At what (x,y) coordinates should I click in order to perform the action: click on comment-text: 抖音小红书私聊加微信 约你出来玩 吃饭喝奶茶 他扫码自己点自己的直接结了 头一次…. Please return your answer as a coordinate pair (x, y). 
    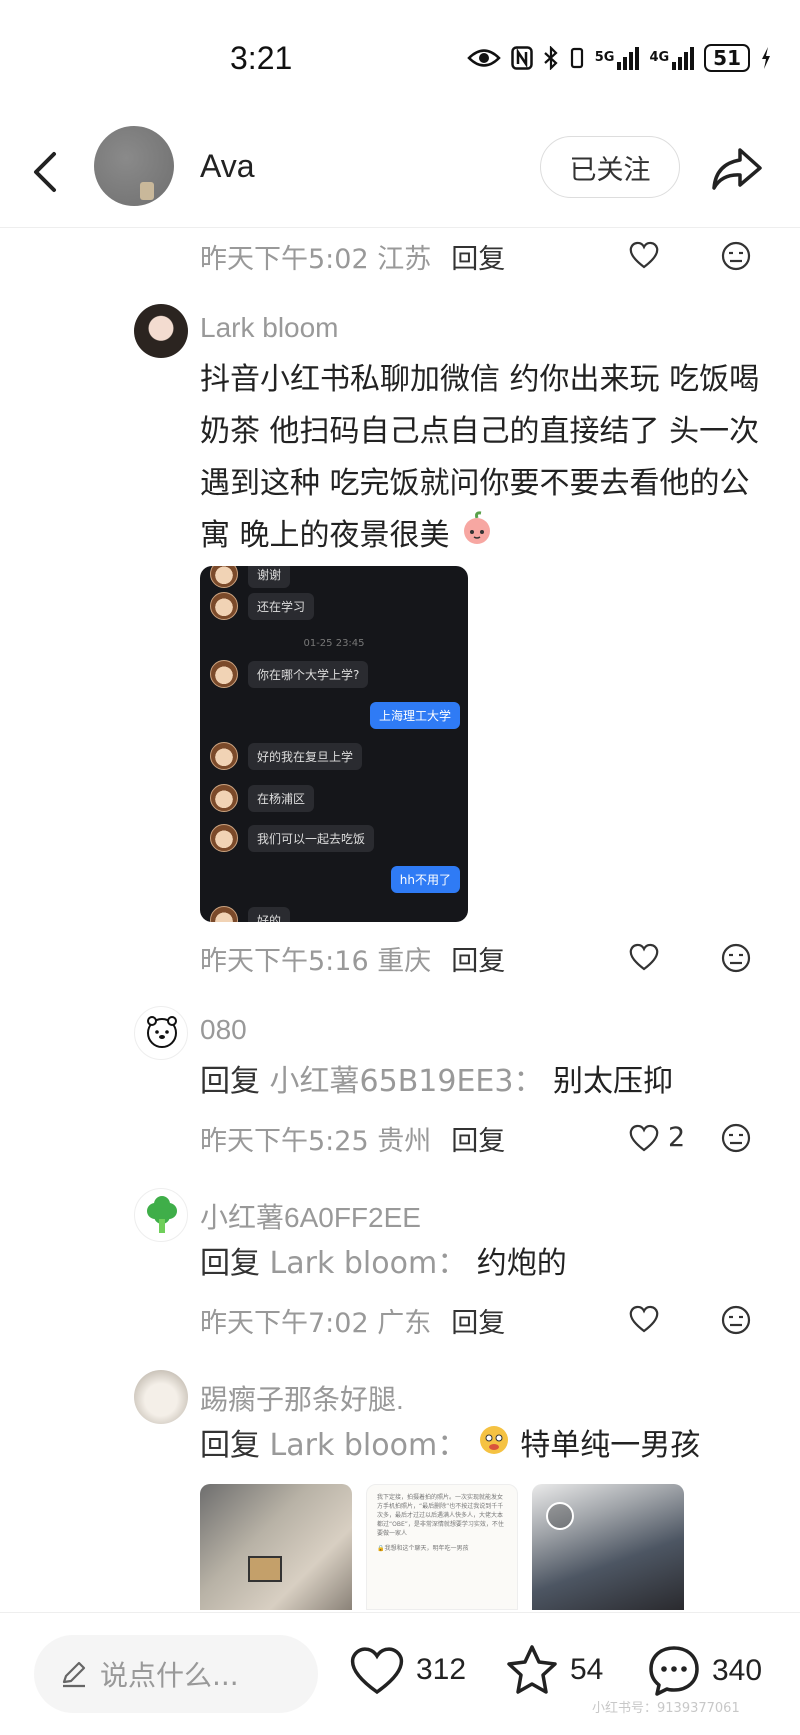
    Looking at the image, I should click on (480, 458).